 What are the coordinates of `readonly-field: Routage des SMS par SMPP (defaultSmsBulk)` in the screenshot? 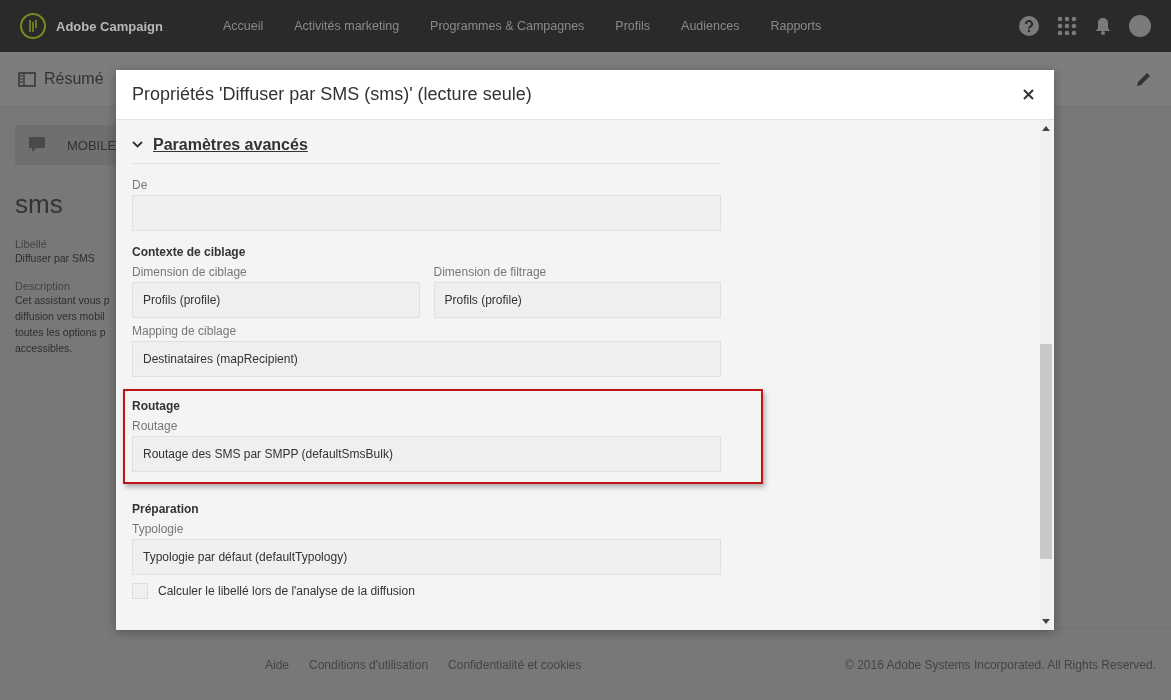 It's located at (426, 454).